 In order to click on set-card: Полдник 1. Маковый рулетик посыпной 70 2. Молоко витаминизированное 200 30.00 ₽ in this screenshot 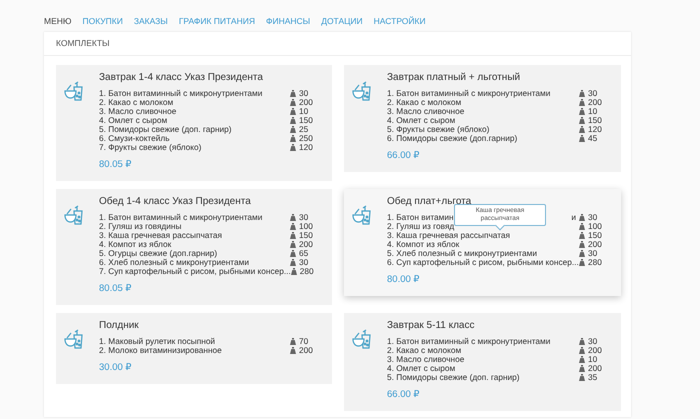, I will do `click(194, 348)`.